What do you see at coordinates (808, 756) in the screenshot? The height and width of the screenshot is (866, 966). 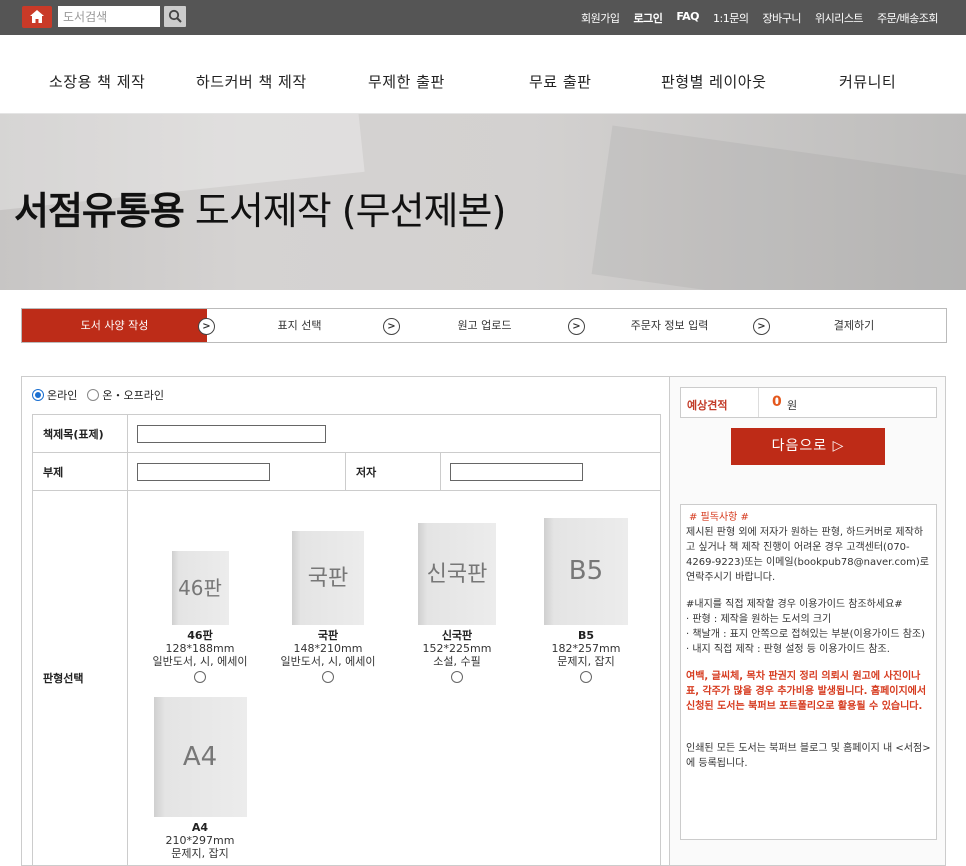 I see `notice-registration: 인쇄된 모든 도서는 북퍼브 블로그 및 홈페이지 내 <서점>에 등록됩니다.` at bounding box center [808, 756].